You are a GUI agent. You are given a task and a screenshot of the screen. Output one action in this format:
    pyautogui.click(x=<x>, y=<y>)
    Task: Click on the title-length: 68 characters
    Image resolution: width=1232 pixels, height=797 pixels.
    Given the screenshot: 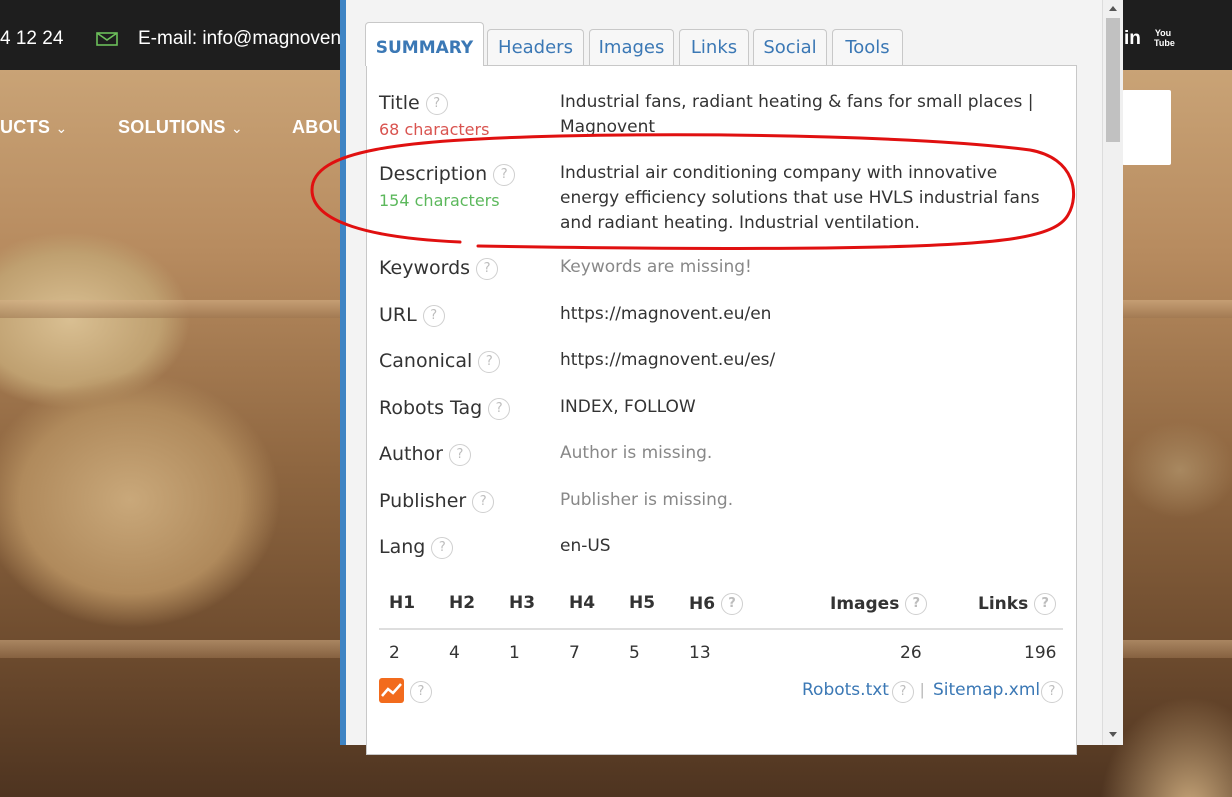 What is the action you would take?
    pyautogui.click(x=434, y=129)
    